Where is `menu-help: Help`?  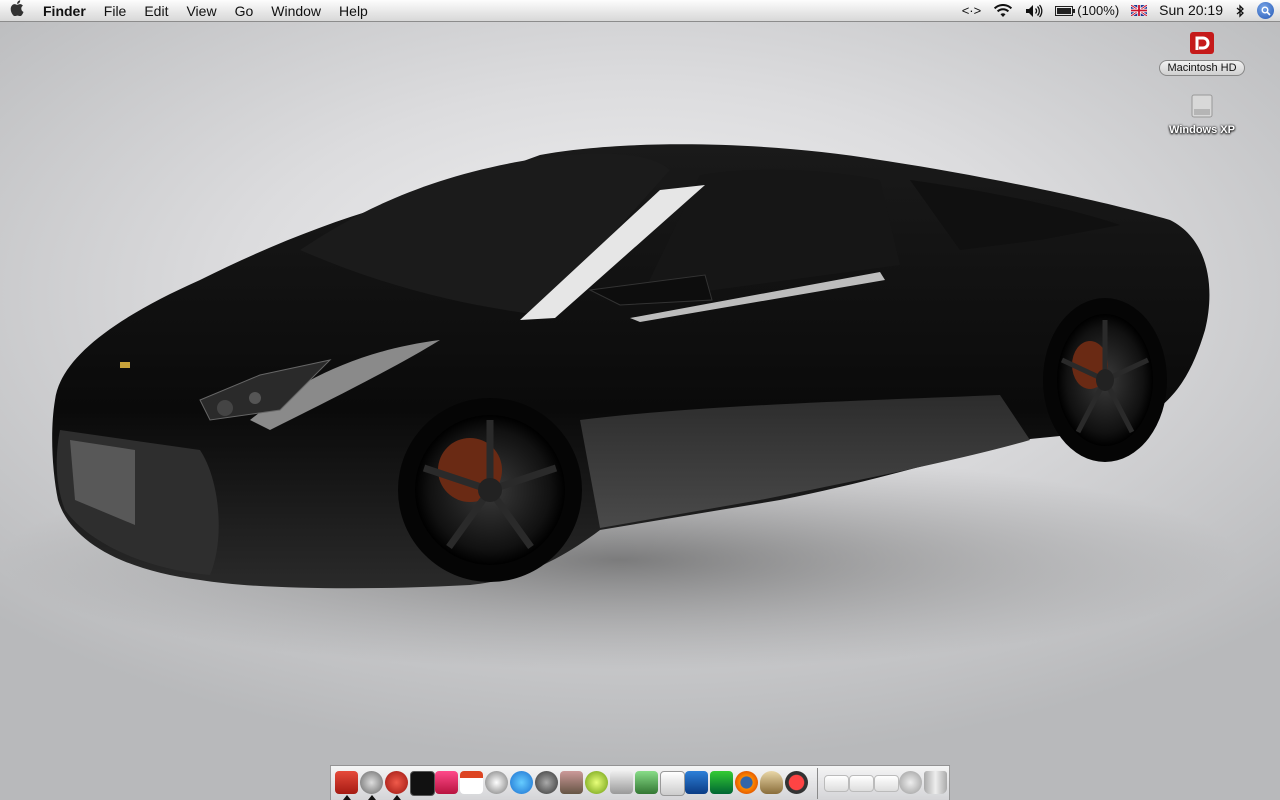 menu-help: Help is located at coordinates (353, 11).